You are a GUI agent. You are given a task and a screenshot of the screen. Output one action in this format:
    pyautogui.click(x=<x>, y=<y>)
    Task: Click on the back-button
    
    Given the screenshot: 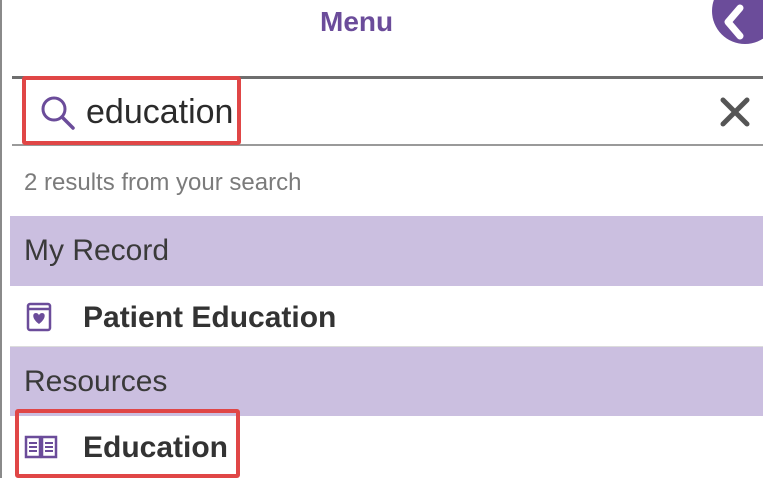 What is the action you would take?
    pyautogui.click(x=737, y=22)
    